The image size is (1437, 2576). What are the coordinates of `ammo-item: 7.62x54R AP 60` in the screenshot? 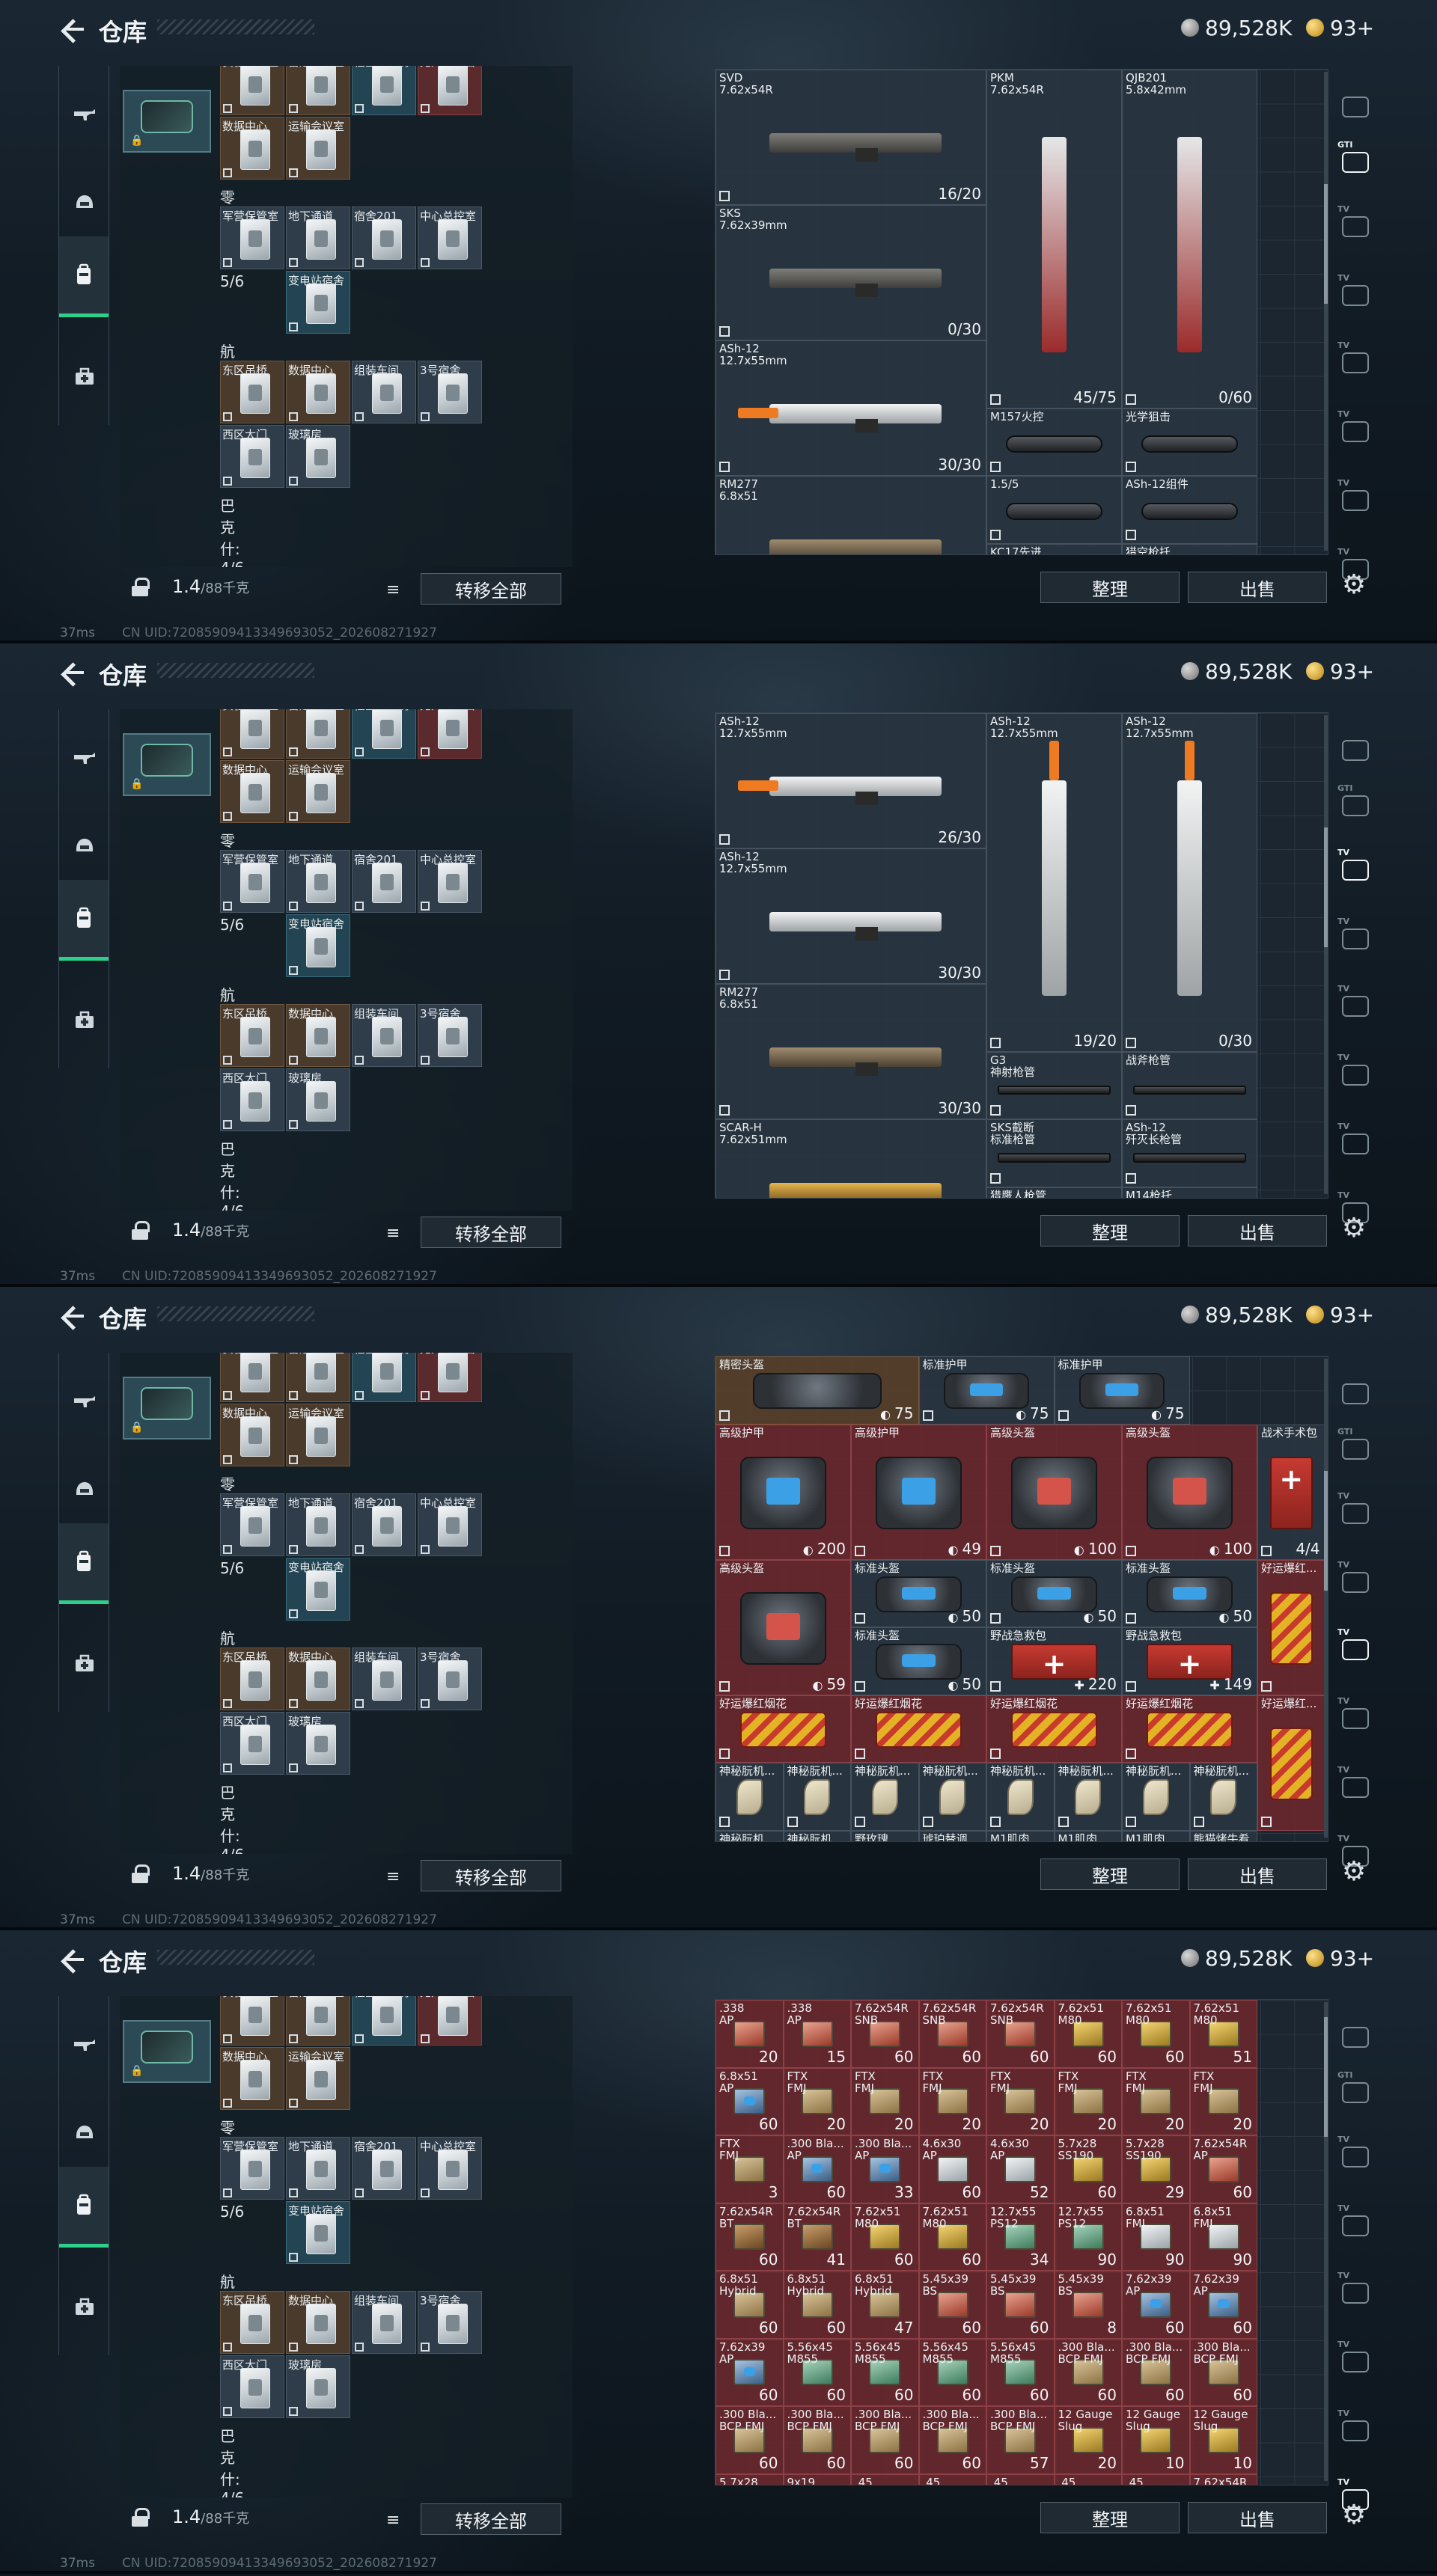 It's located at (1223, 2169).